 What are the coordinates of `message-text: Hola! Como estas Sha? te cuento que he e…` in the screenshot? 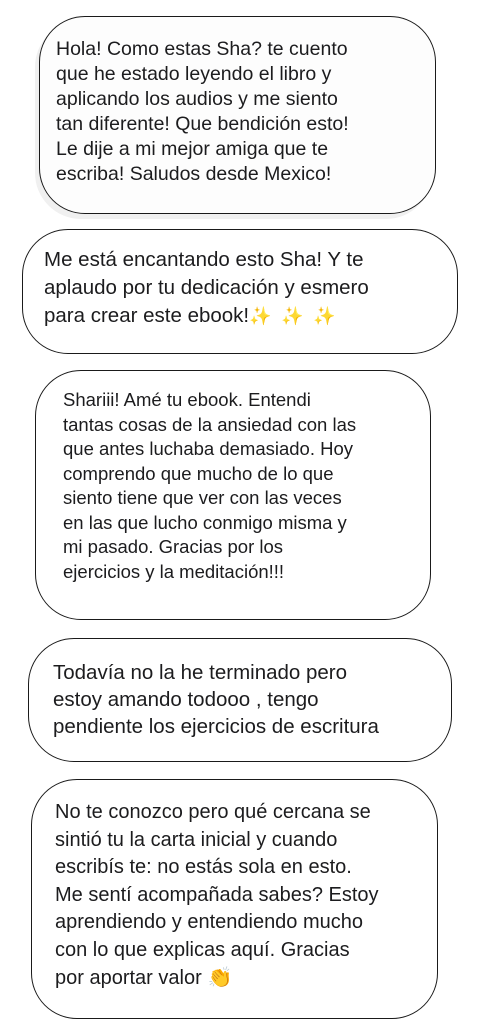 It's located at (202, 111).